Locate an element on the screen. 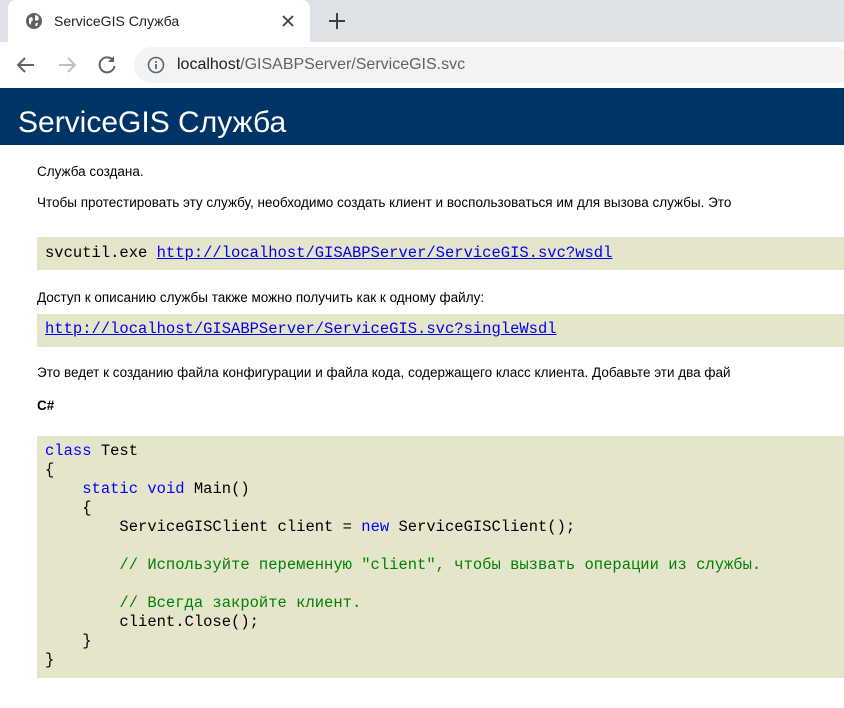  info-icon is located at coordinates (156, 65).